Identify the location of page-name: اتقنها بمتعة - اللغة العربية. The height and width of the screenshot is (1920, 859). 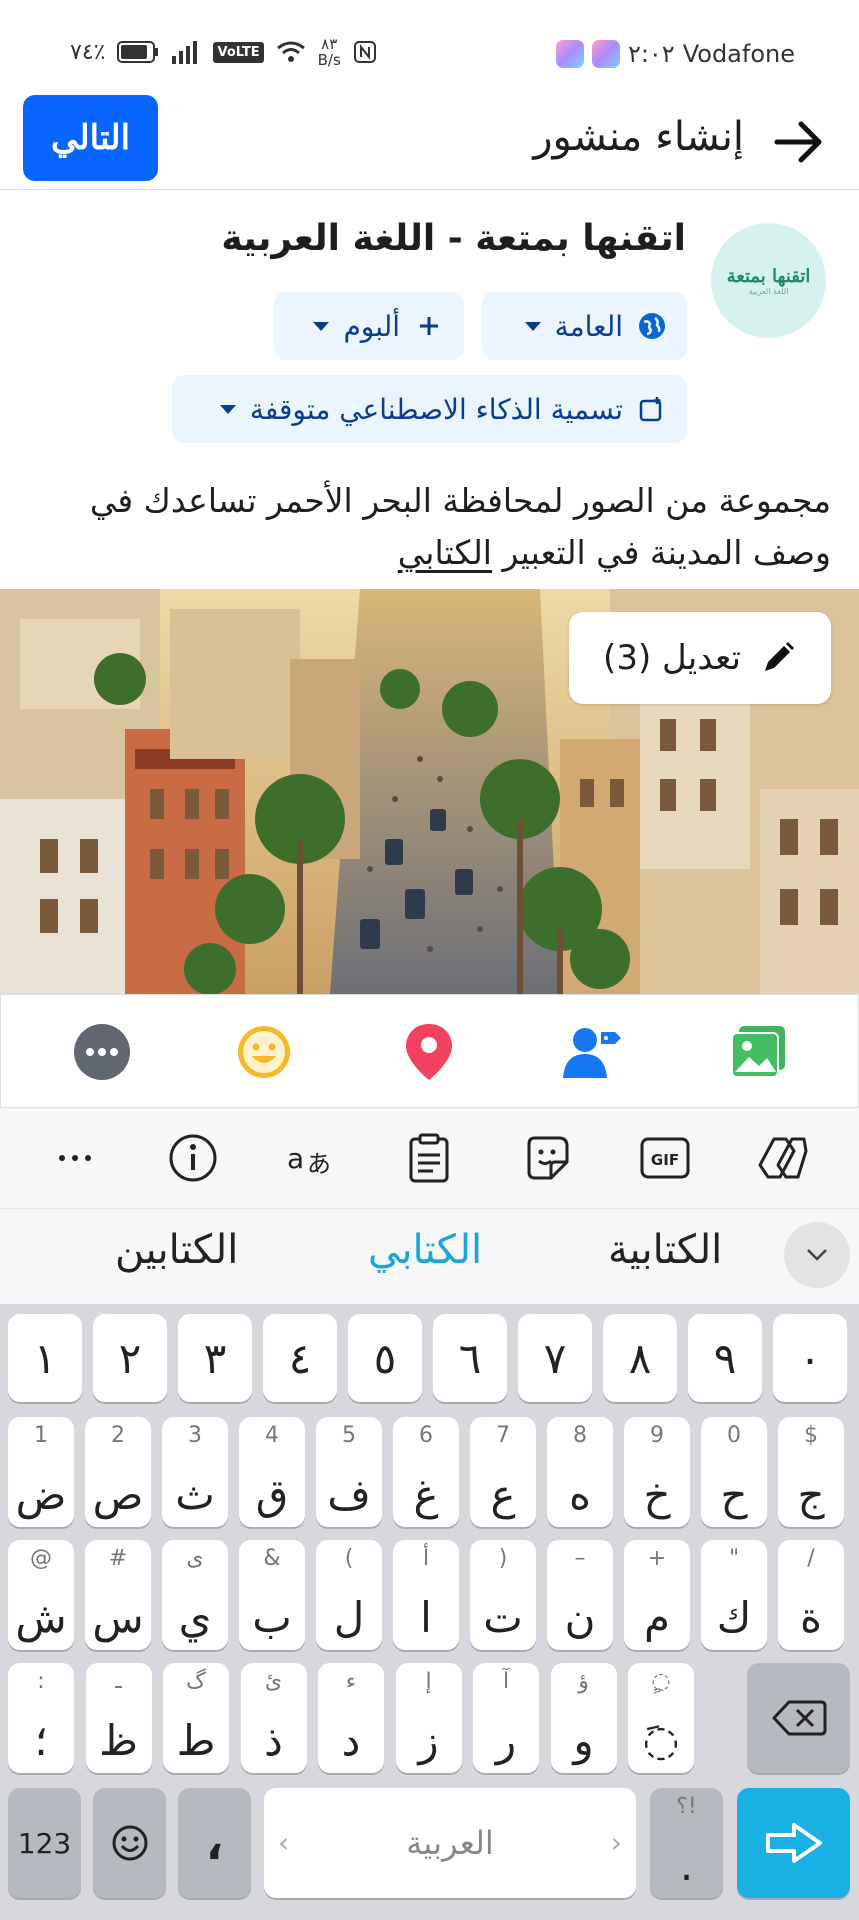
(453, 238).